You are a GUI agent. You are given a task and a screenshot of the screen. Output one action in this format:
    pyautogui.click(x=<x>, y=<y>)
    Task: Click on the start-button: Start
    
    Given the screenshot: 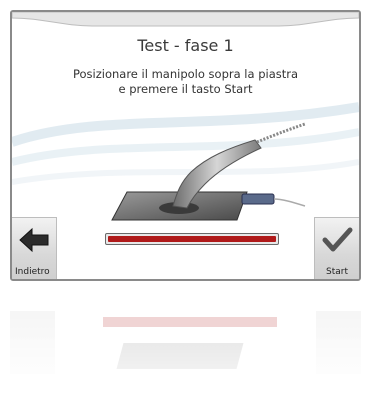 What is the action you would take?
    pyautogui.click(x=336, y=248)
    